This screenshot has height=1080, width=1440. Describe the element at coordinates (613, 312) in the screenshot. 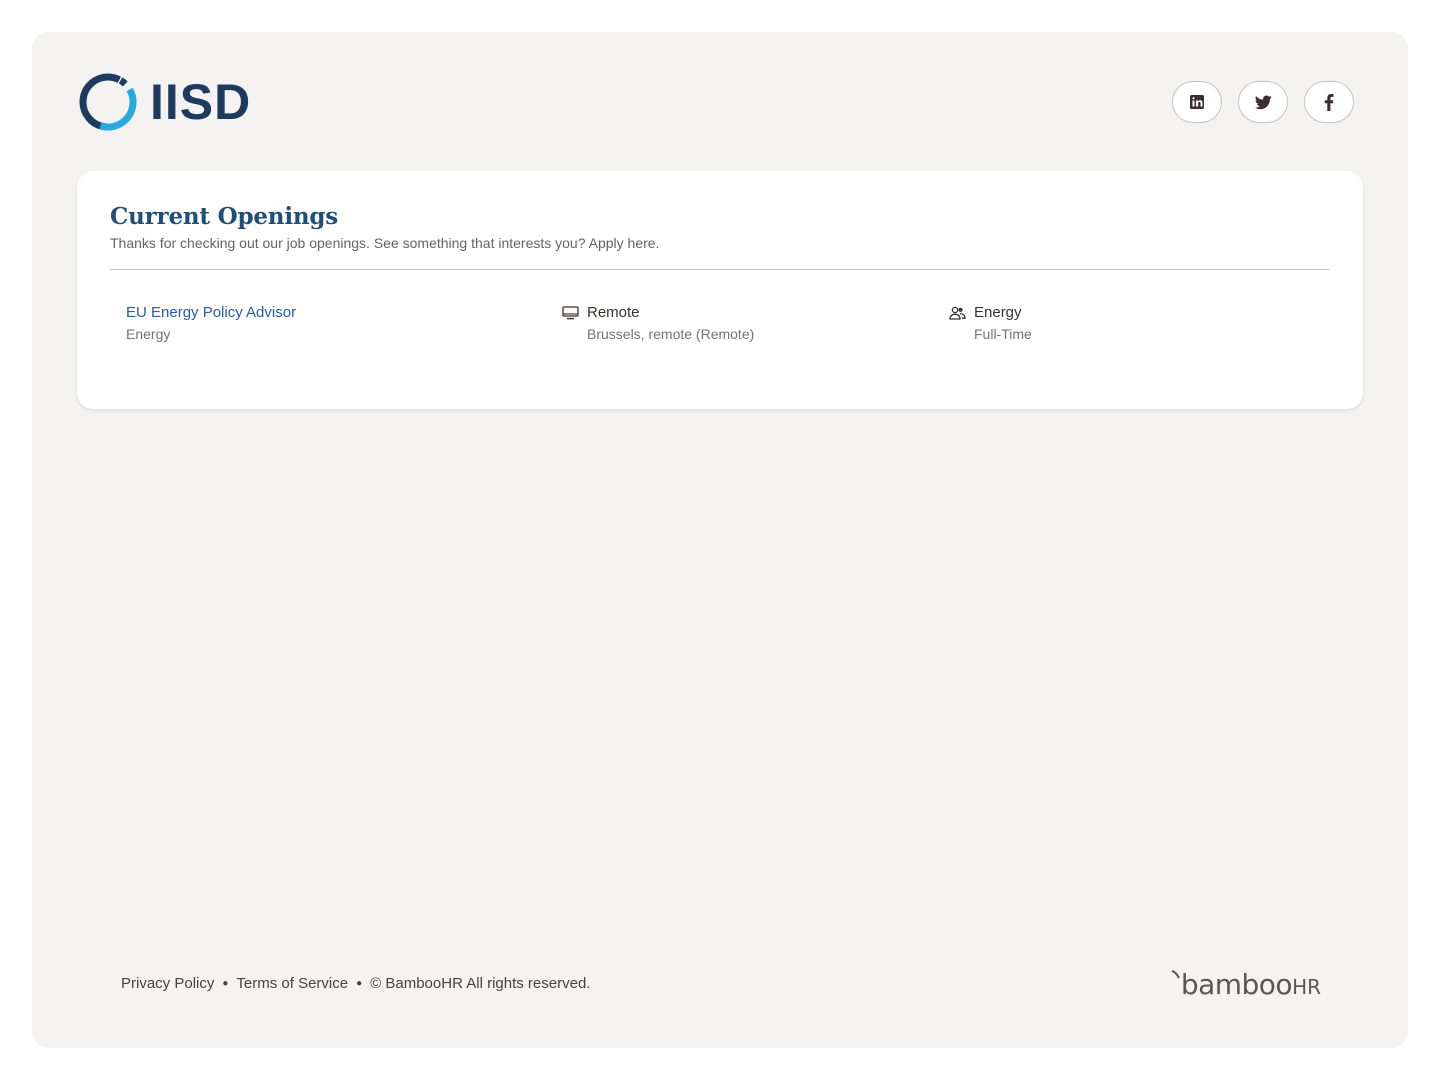

I see `location-type: Remote` at that location.